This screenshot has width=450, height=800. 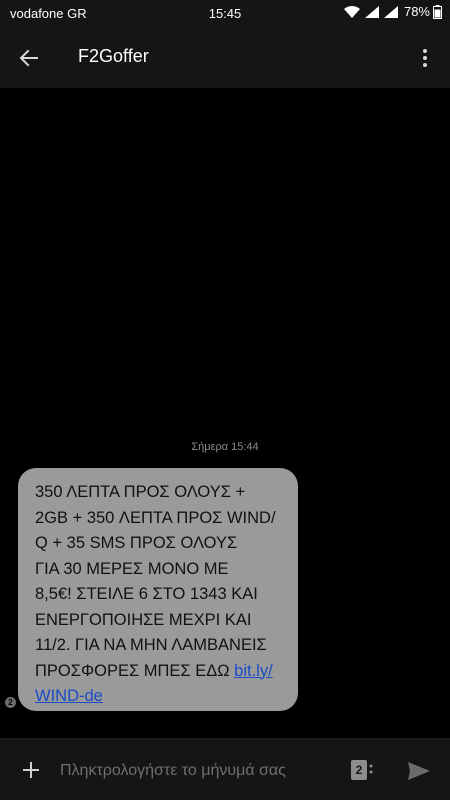 I want to click on message-line: 8,5€! ΣΤΕΙΛΕ 6 ΣΤΟ 1343 ΚΑΙ, so click(x=146, y=594).